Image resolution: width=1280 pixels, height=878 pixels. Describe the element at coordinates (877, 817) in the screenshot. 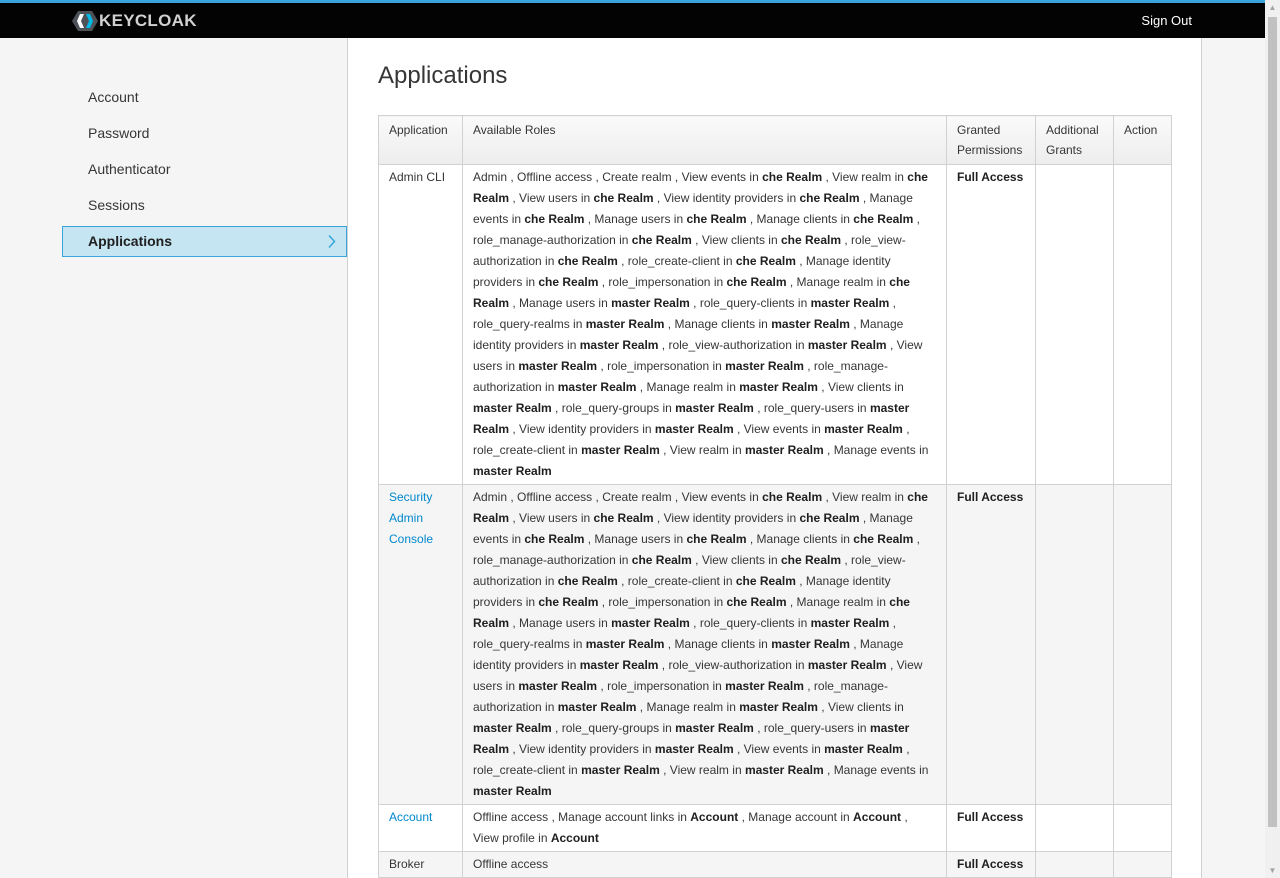

I see `role-realm: Account` at that location.